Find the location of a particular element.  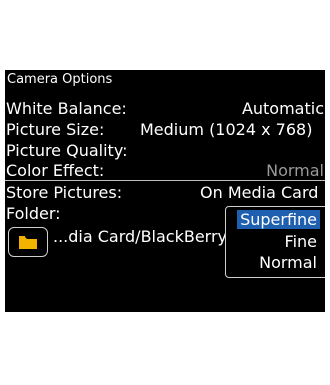

folder-browse-button is located at coordinates (28, 242).